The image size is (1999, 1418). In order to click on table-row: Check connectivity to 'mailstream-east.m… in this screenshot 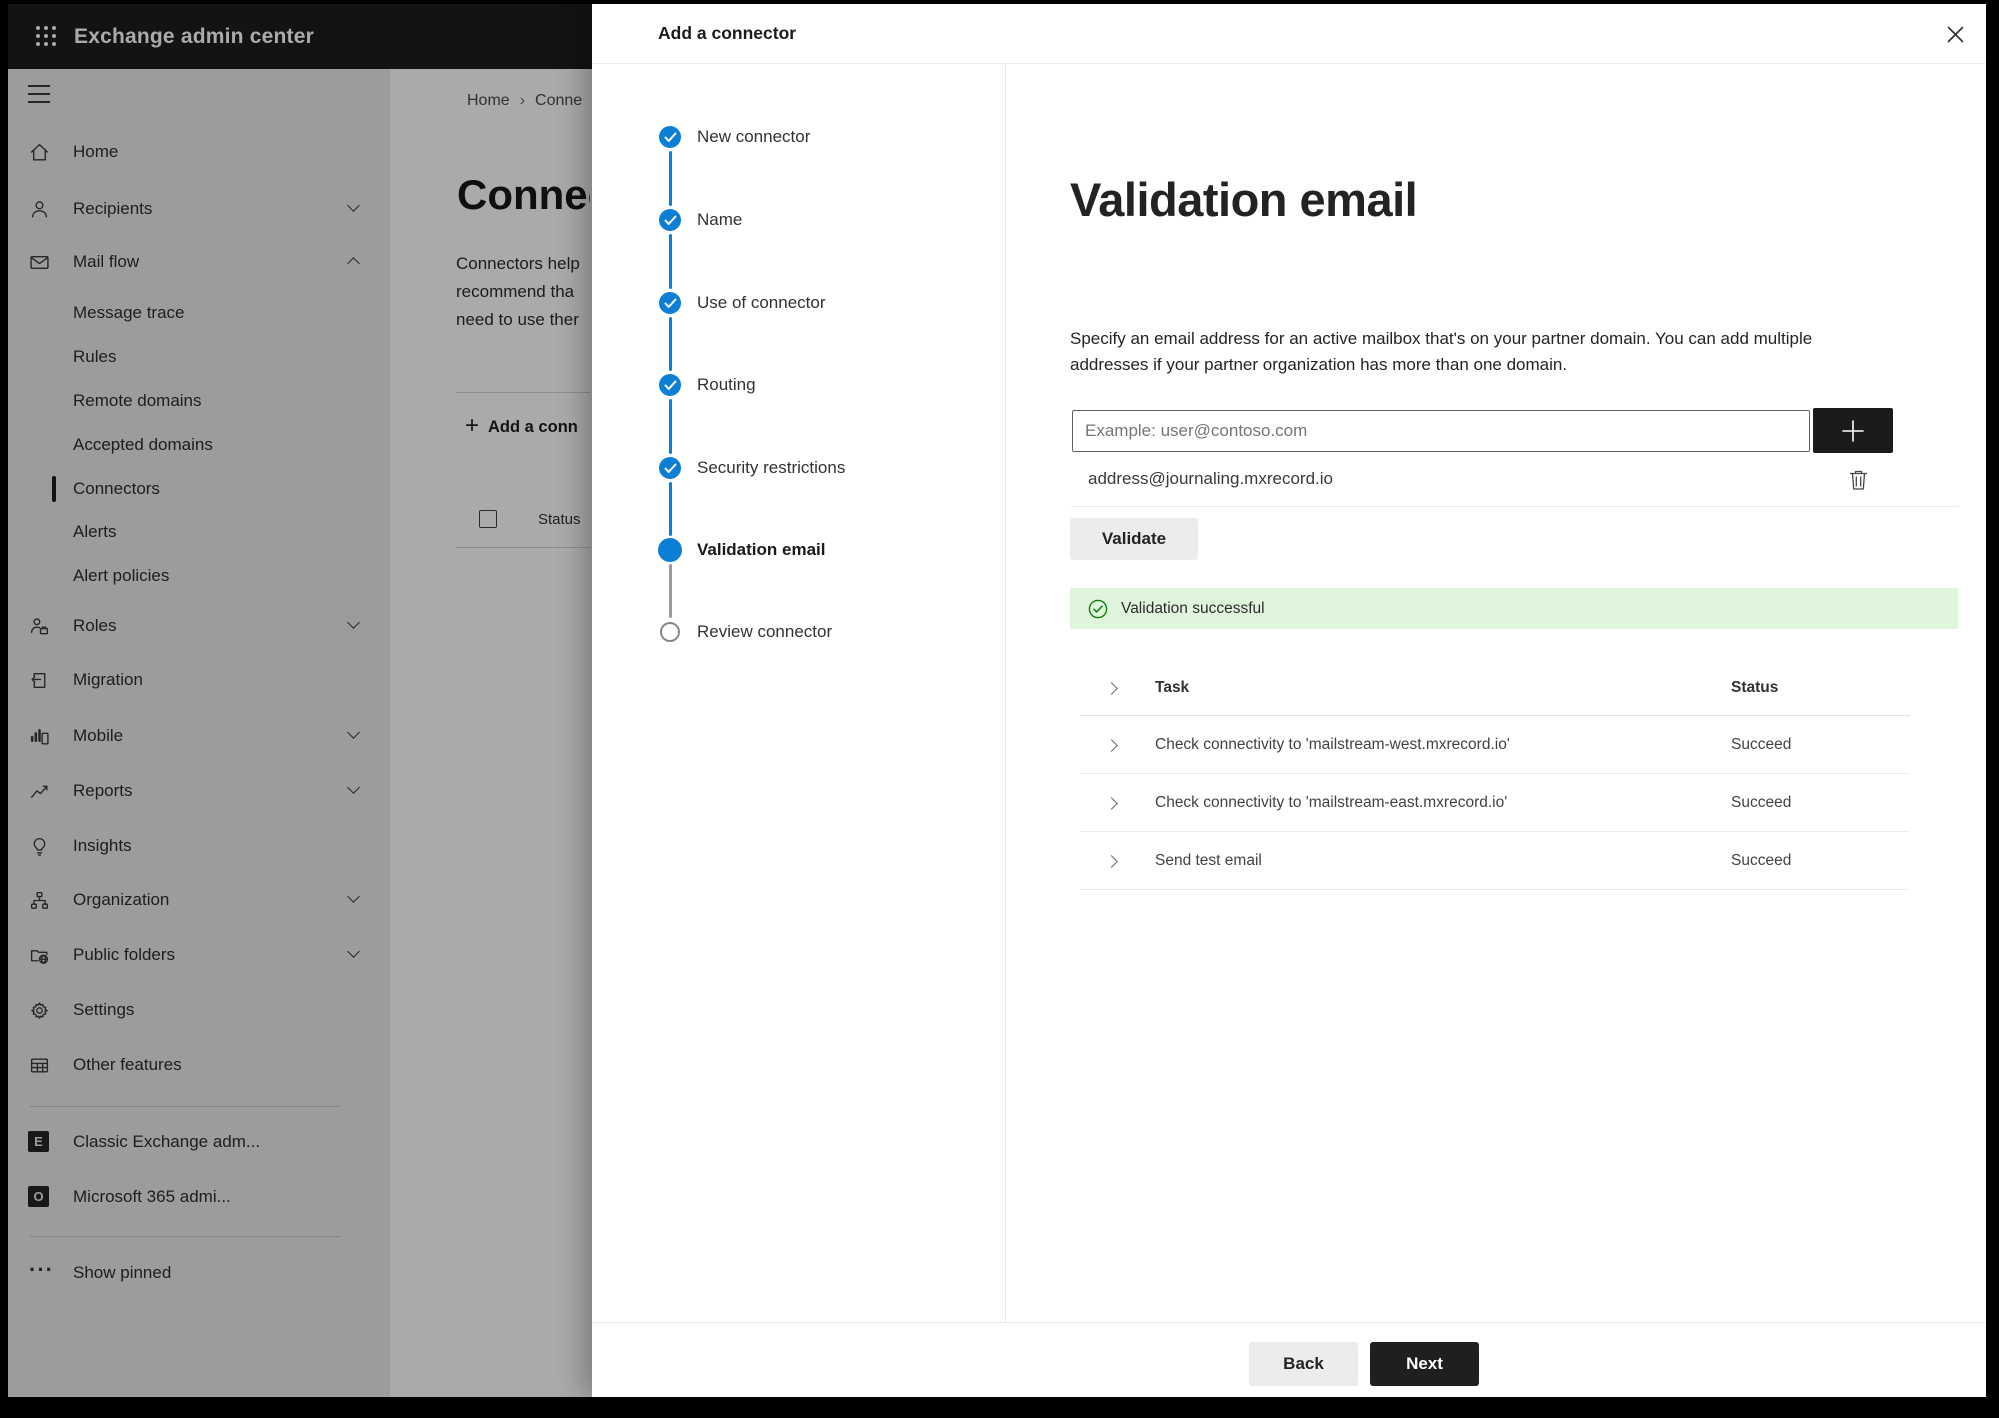, I will do `click(1495, 803)`.